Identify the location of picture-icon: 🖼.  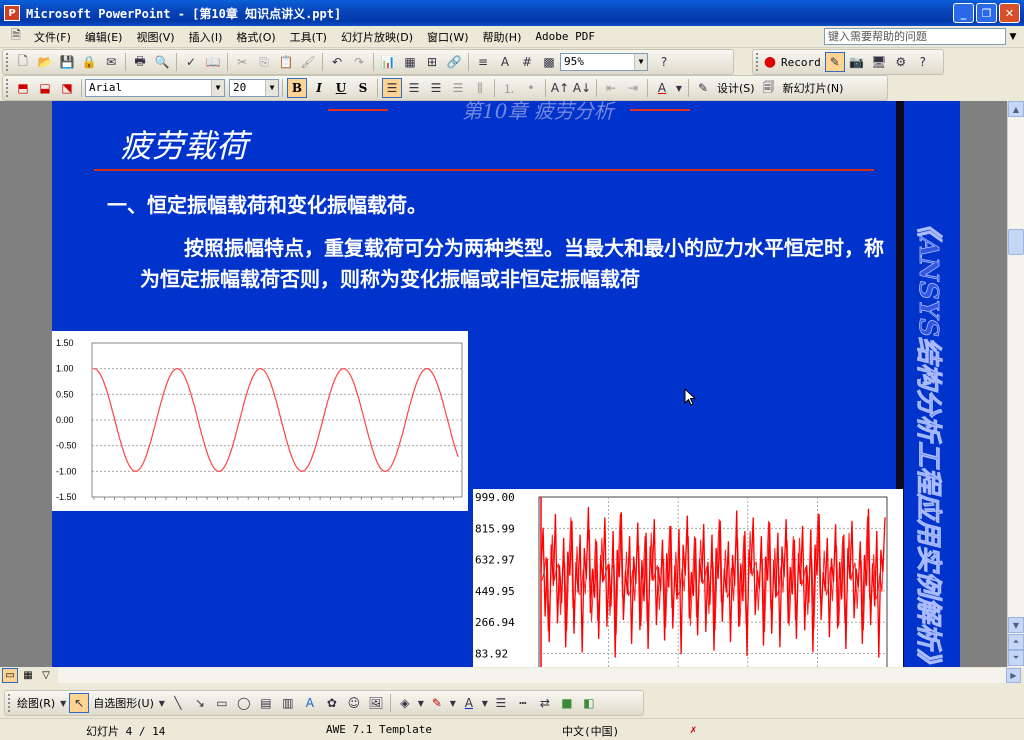
(376, 703).